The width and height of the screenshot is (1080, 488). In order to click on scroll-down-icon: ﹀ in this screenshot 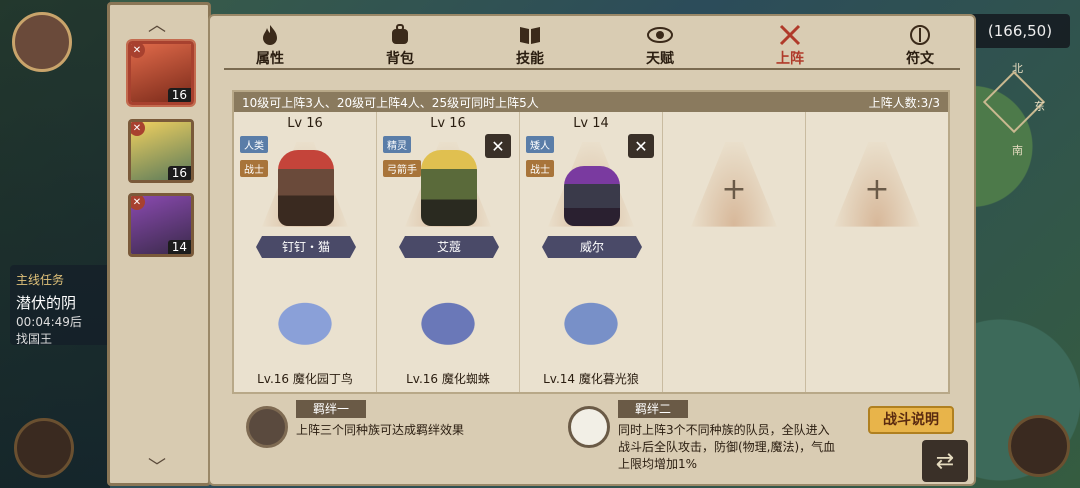, I will do `click(157, 466)`.